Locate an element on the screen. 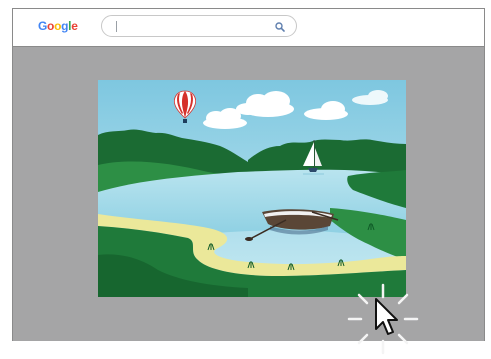  google-logo: Google is located at coordinates (58, 26).